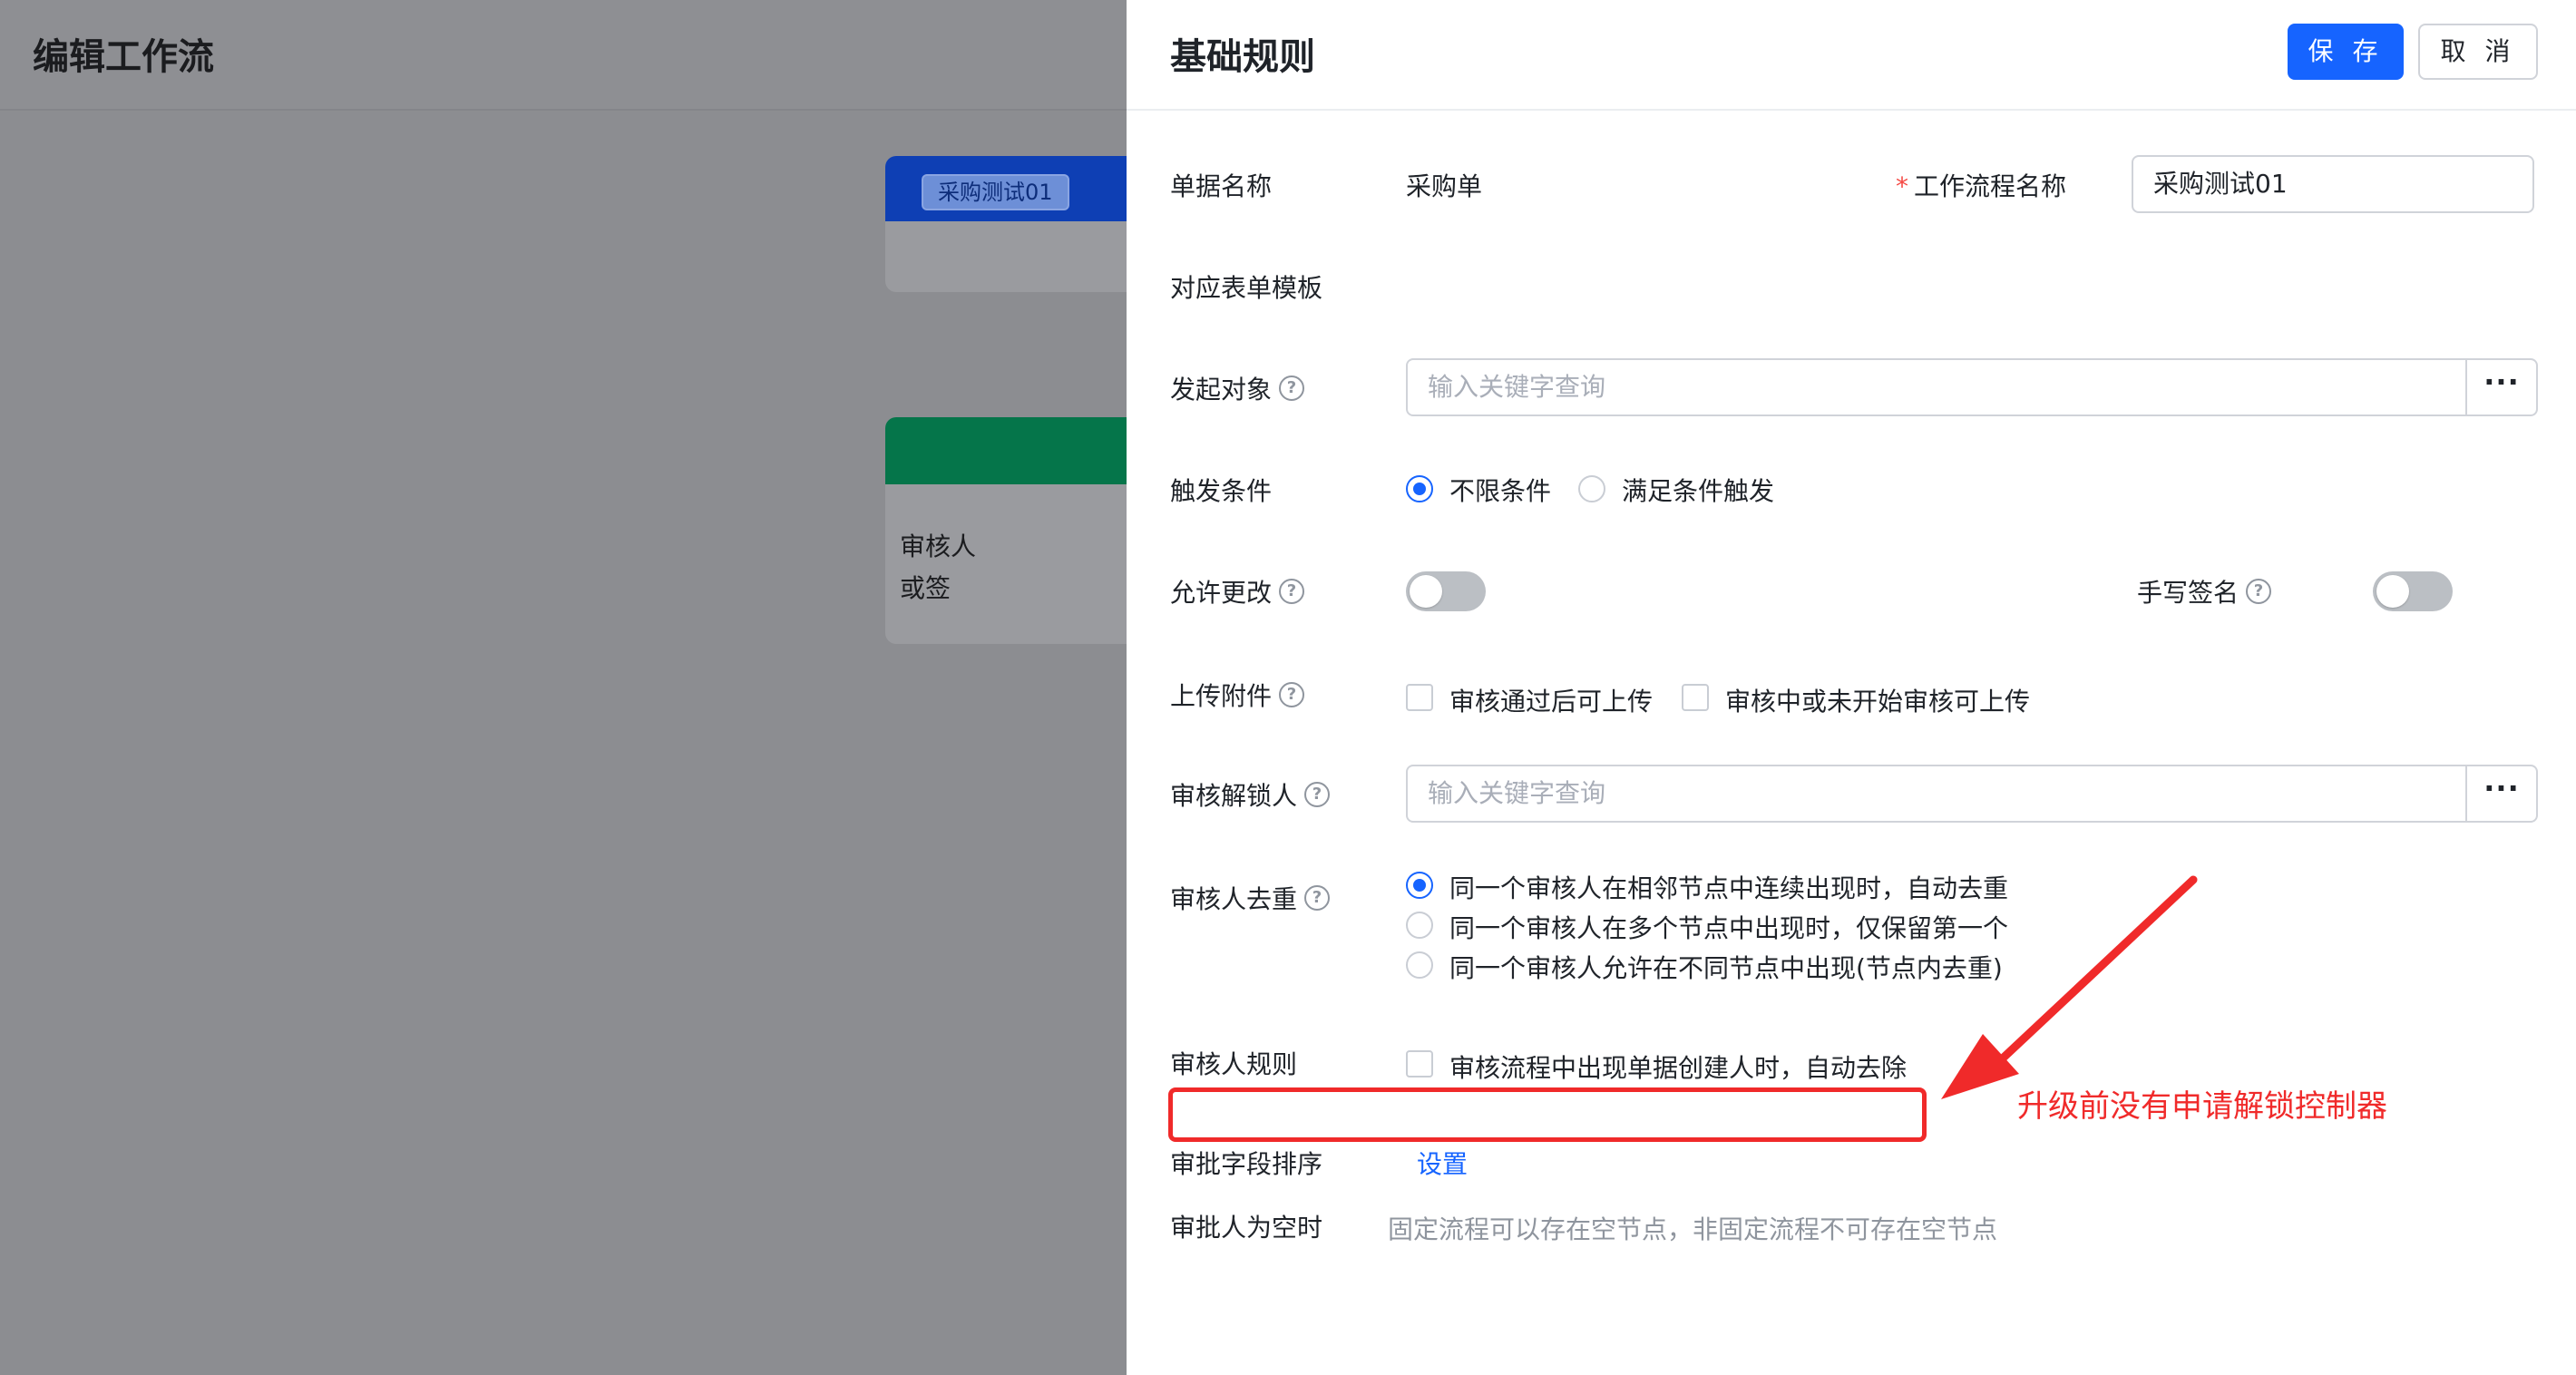  What do you see at coordinates (1234, 899) in the screenshot?
I see `dedupe-label-text: 审核人去重` at bounding box center [1234, 899].